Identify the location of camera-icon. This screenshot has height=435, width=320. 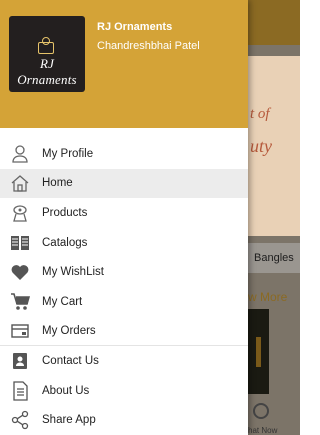
(46, 45).